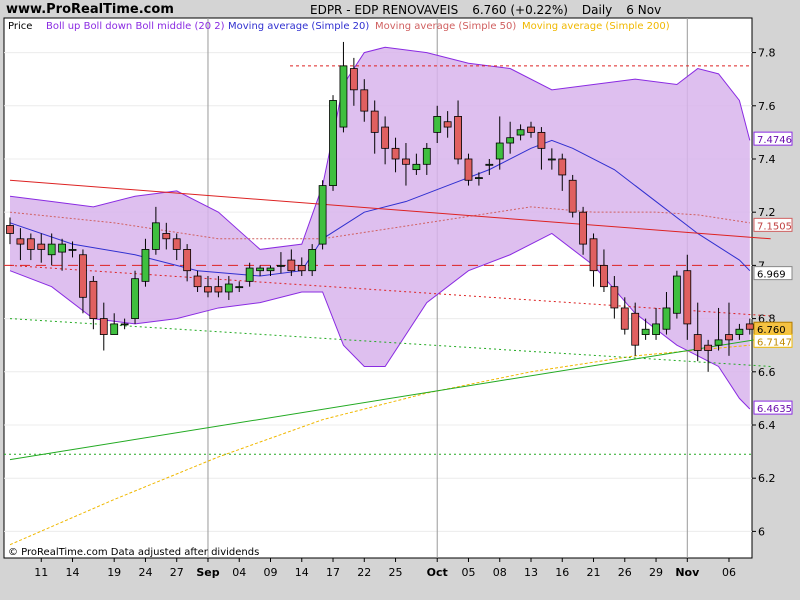 This screenshot has width=800, height=600. What do you see at coordinates (767, 106) in the screenshot?
I see `y-tick-label: 7.6` at bounding box center [767, 106].